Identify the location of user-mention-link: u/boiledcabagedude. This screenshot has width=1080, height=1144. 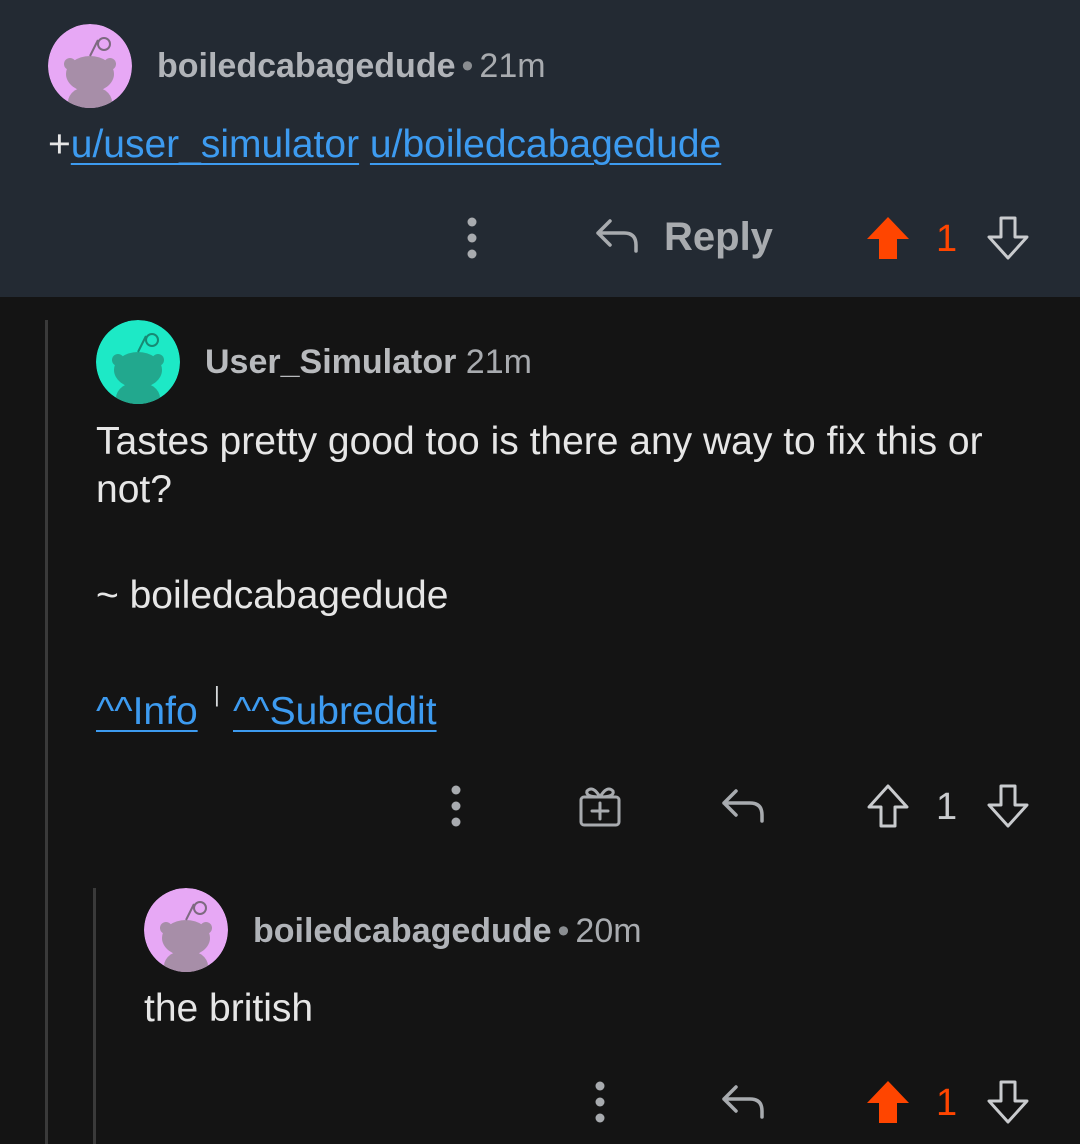
(545, 144).